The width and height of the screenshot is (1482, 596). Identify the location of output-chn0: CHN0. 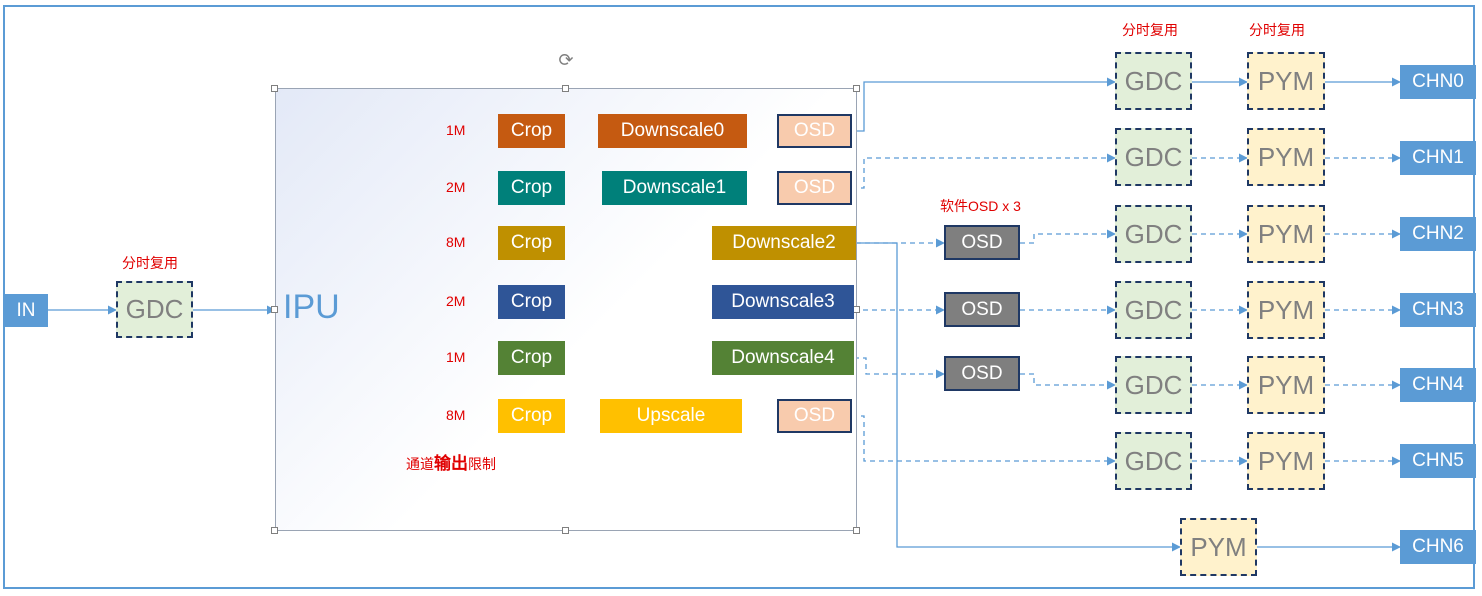
(1438, 82).